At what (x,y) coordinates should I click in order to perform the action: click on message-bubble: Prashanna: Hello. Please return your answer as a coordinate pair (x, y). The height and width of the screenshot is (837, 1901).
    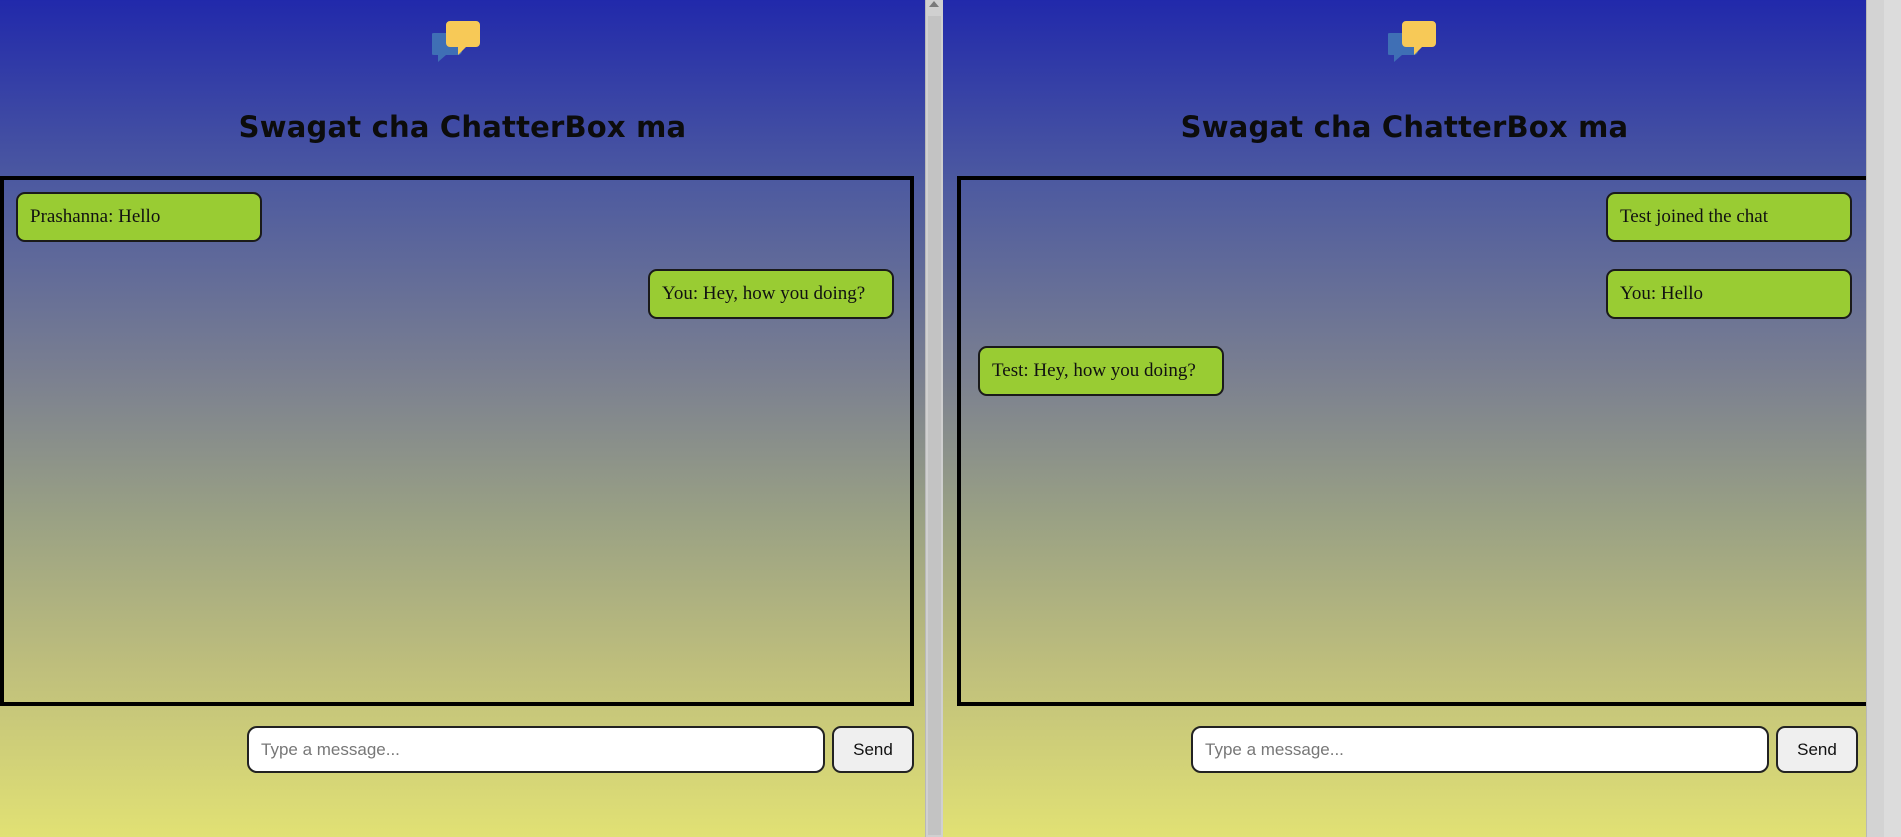
    Looking at the image, I should click on (139, 217).